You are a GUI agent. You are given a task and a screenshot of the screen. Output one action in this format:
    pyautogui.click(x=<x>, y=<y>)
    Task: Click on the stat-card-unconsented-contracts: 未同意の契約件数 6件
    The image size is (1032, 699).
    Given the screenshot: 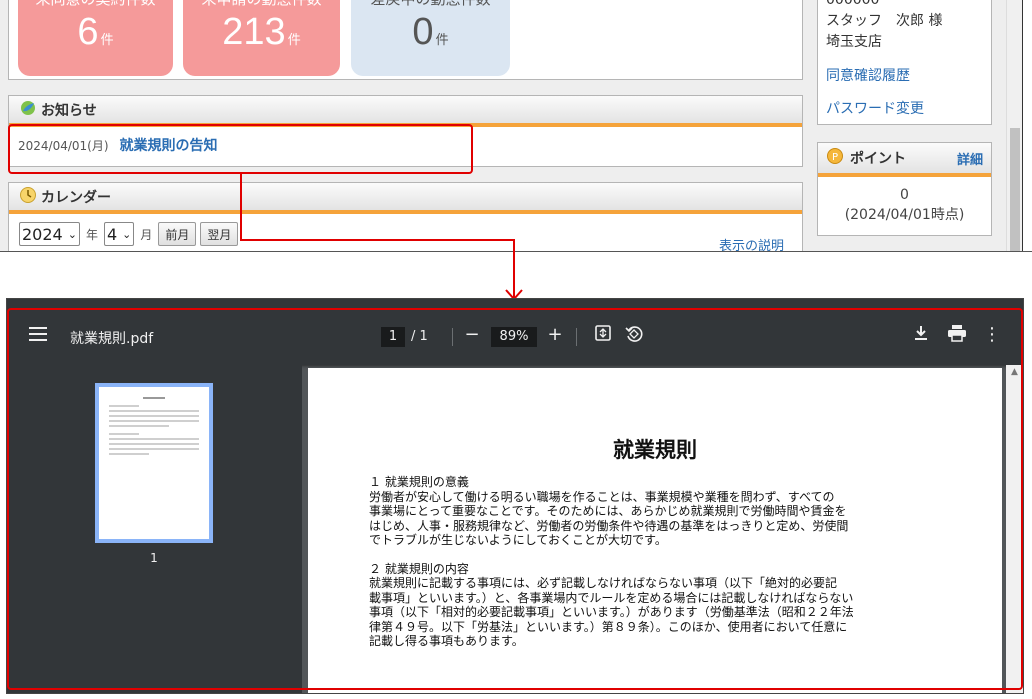 What is the action you would take?
    pyautogui.click(x=95, y=38)
    